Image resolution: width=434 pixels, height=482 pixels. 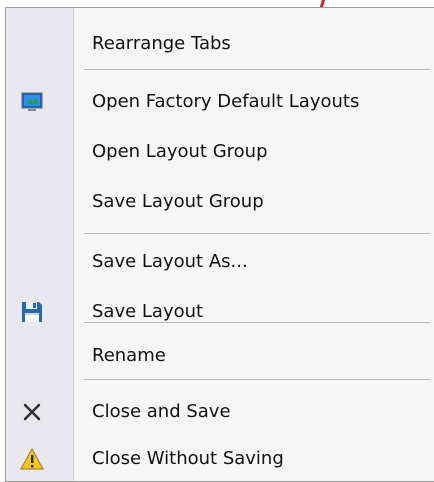 I want to click on close-x-icon, so click(x=32, y=412).